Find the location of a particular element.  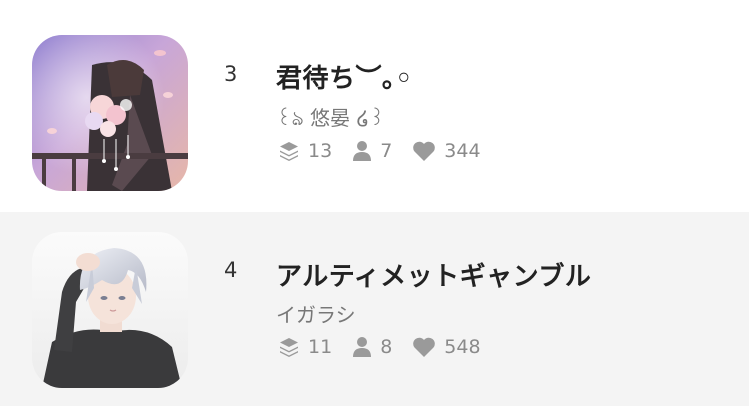

readers-count: 7 is located at coordinates (386, 151).